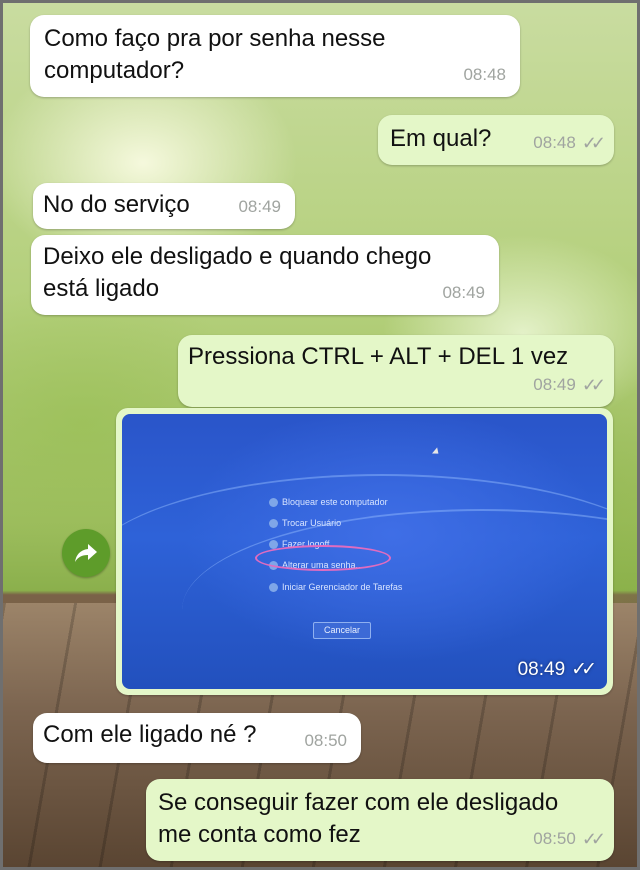 This screenshot has width=640, height=870. Describe the element at coordinates (328, 502) in the screenshot. I see `security-menu-item: Bloquear este computador` at that location.